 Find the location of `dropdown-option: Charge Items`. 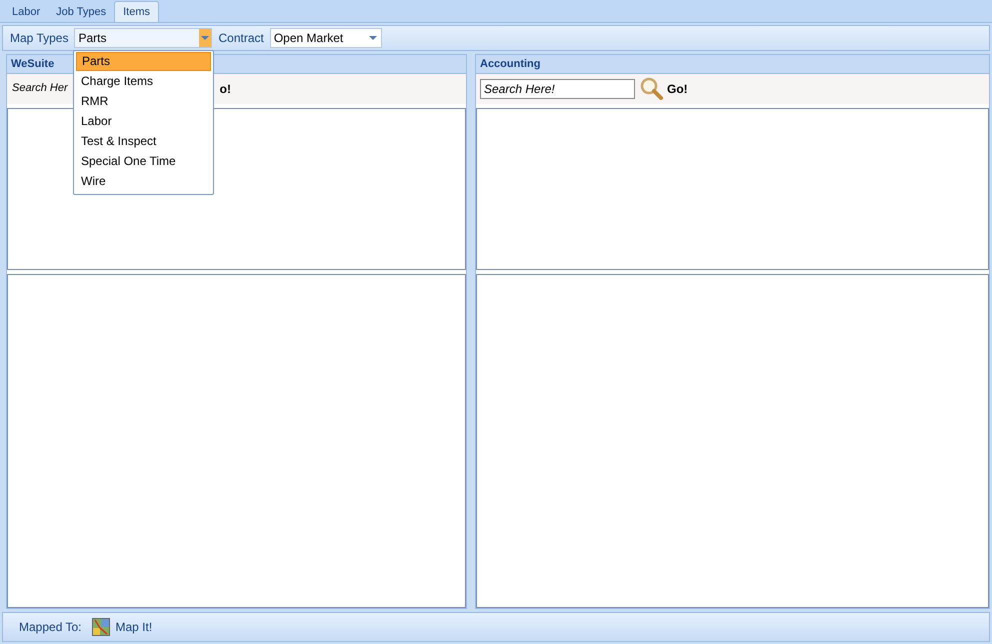

dropdown-option: Charge Items is located at coordinates (143, 81).